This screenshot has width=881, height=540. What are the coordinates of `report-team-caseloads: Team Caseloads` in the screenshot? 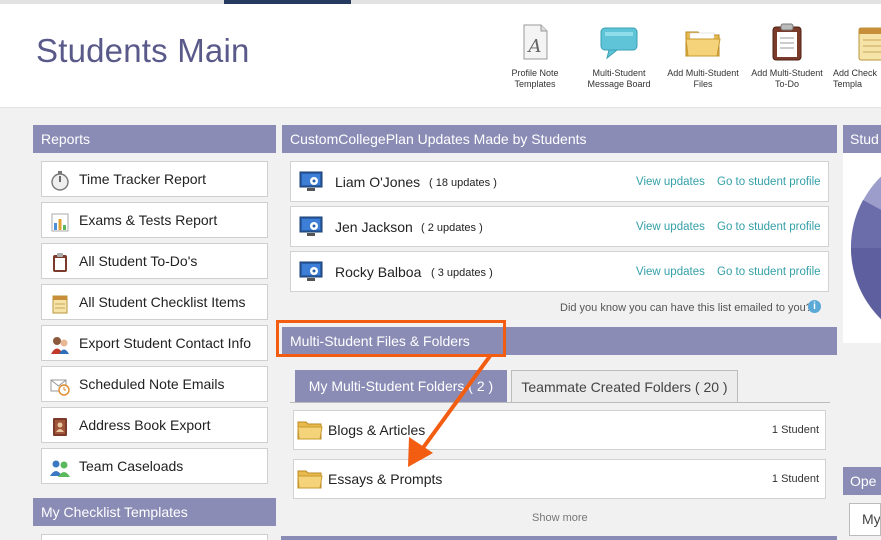 It's located at (154, 466).